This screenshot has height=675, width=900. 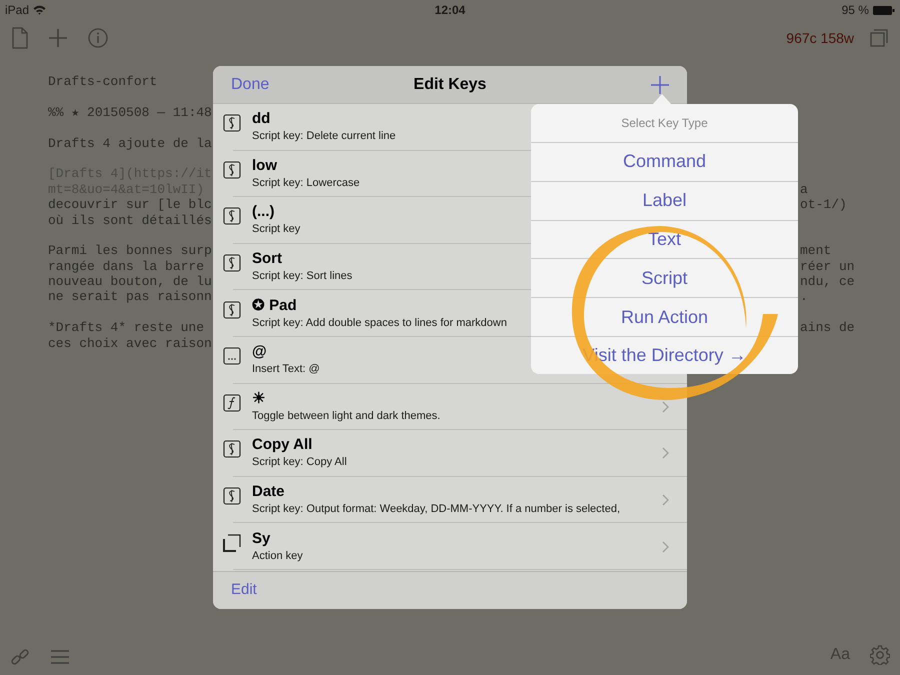 What do you see at coordinates (20, 38) in the screenshot?
I see `document-icon` at bounding box center [20, 38].